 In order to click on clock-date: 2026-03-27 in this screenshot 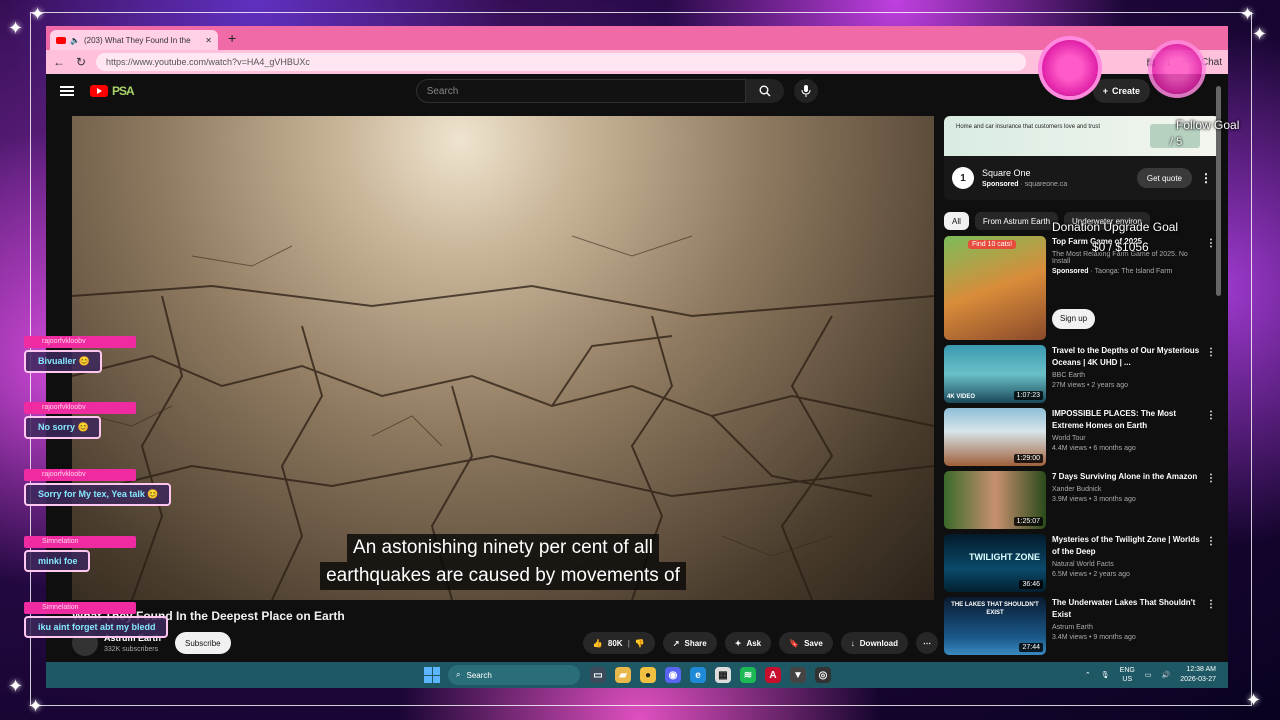, I will do `click(1198, 679)`.